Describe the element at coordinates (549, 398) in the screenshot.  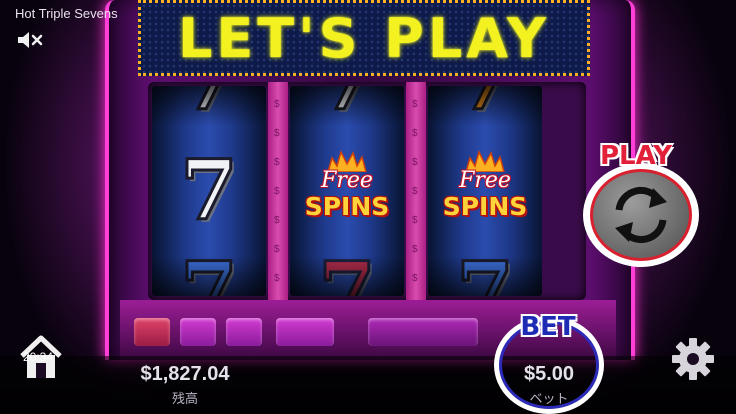
I see `bet-sub-label: ベット` at that location.